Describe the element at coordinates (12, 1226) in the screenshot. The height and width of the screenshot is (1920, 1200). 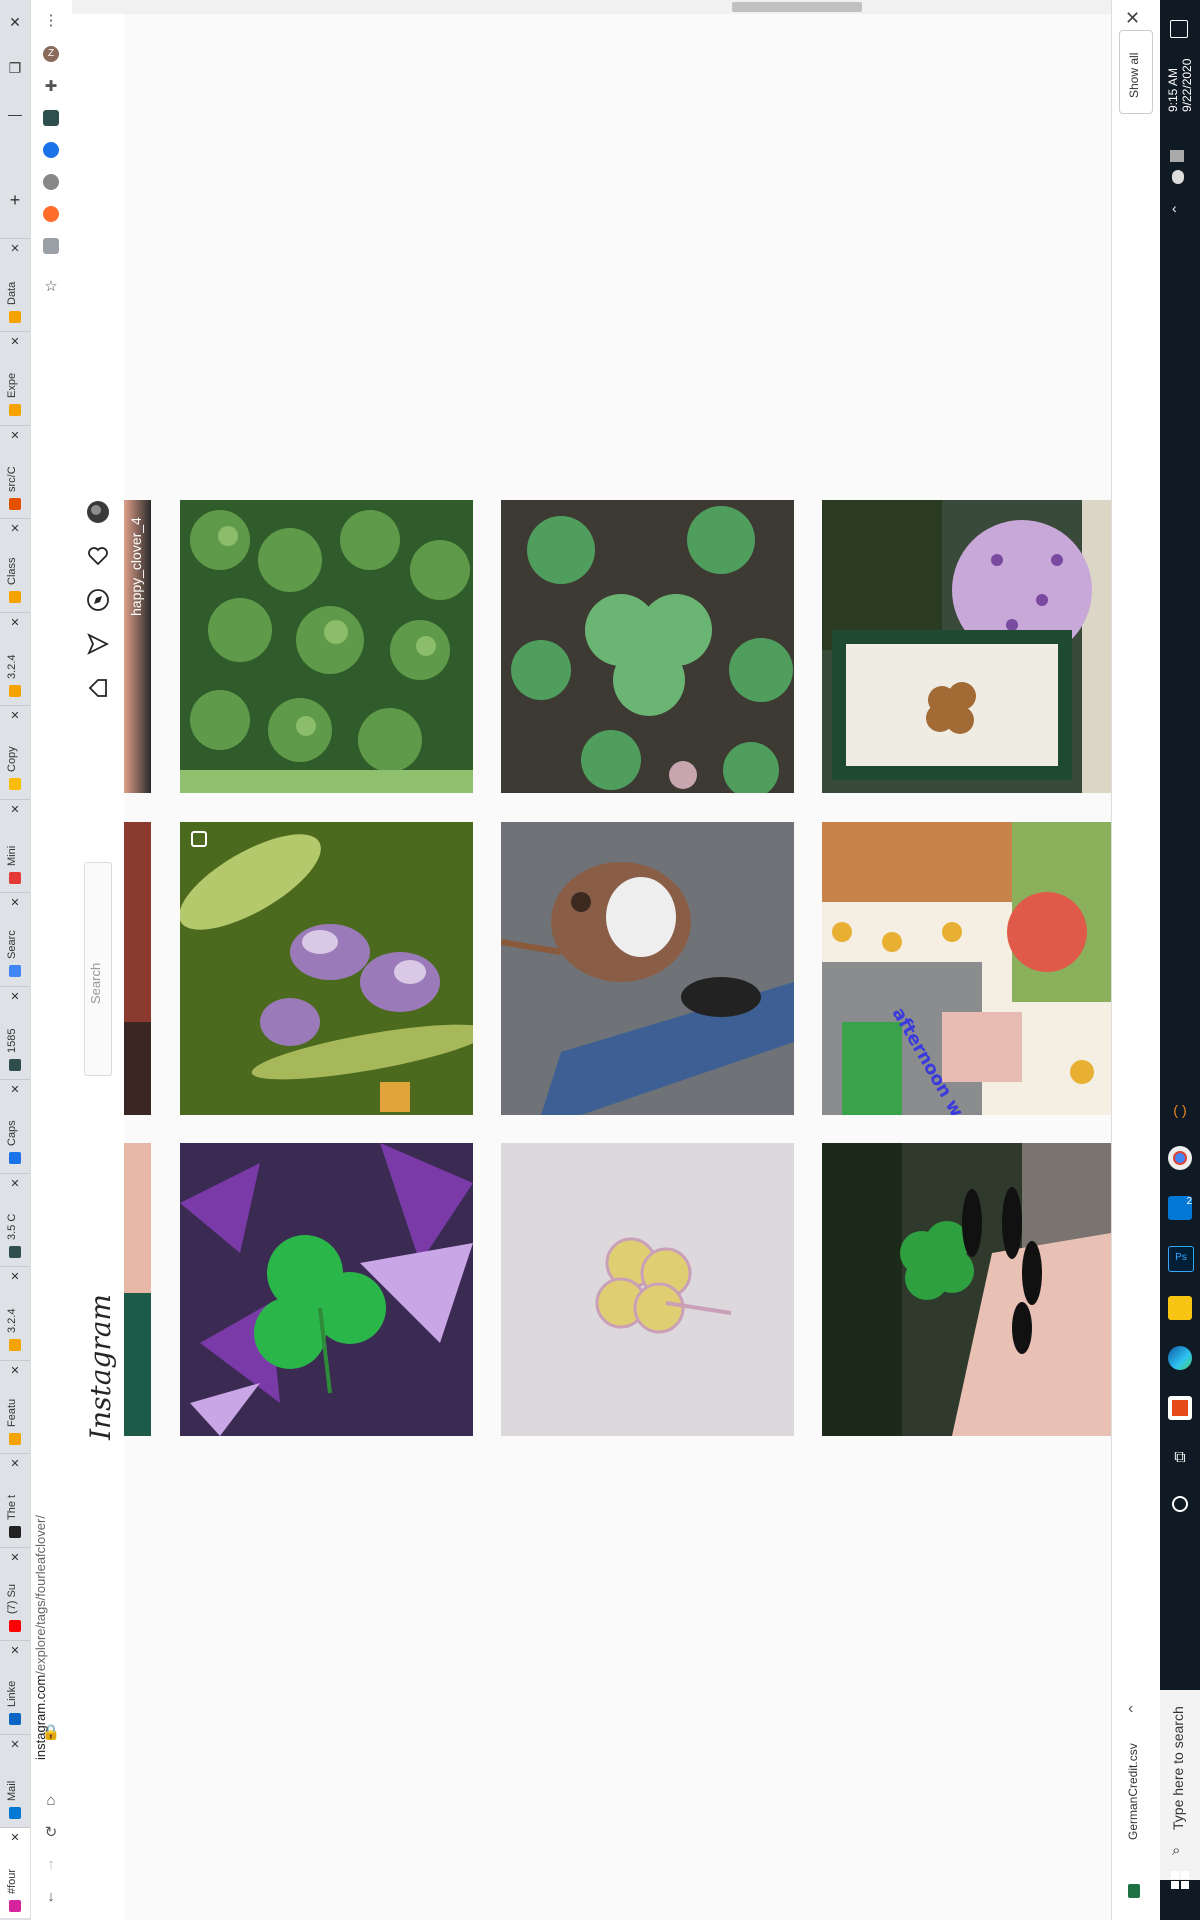
I see `tab-title: 3.5 C` at that location.